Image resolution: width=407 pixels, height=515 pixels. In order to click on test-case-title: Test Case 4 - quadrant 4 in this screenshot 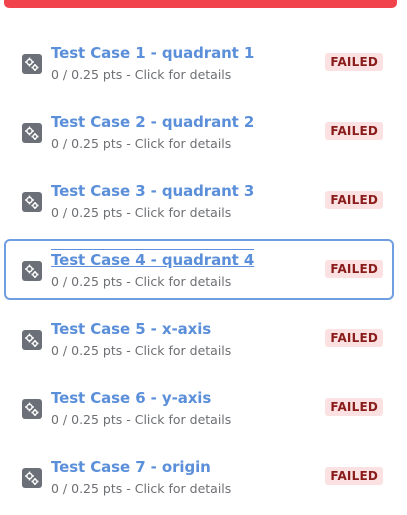, I will do `click(153, 259)`.